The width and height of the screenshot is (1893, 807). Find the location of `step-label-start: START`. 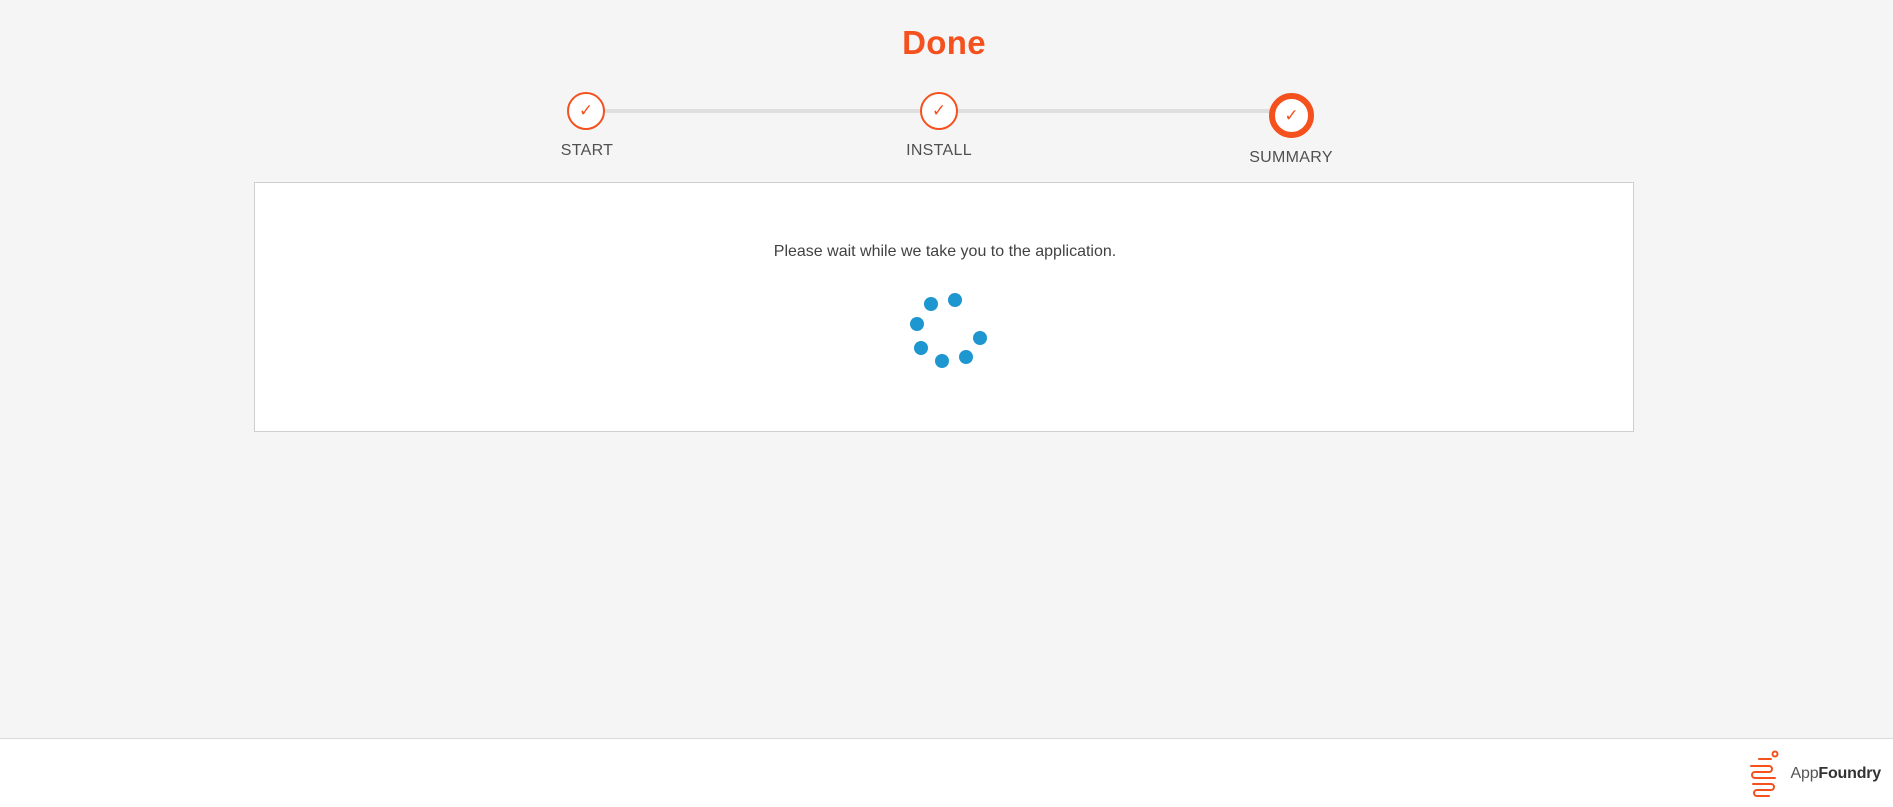

step-label-start: START is located at coordinates (587, 150).